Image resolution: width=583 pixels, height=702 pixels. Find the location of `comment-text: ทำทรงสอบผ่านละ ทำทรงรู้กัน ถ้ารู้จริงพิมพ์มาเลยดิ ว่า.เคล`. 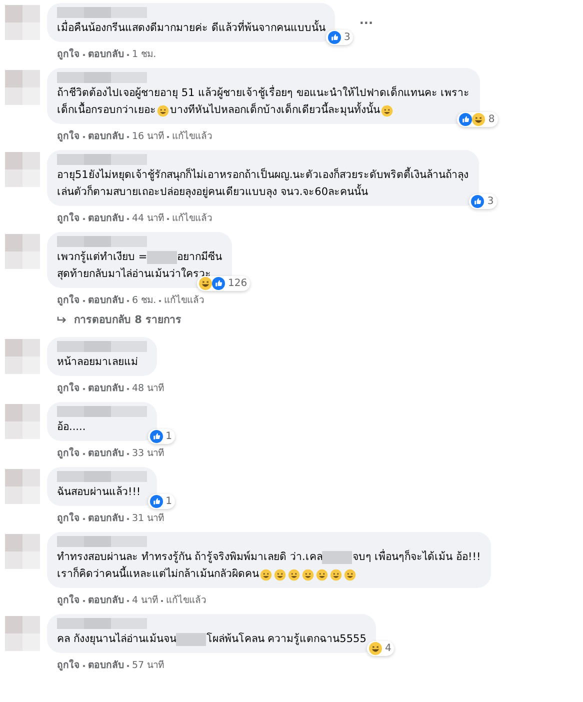

comment-text: ทำทรงสอบผ่านละ ทำทรงรู้กัน ถ้ารู้จริงพิมพ์มาเลยดิ ว่า.เคล is located at coordinates (189, 557).